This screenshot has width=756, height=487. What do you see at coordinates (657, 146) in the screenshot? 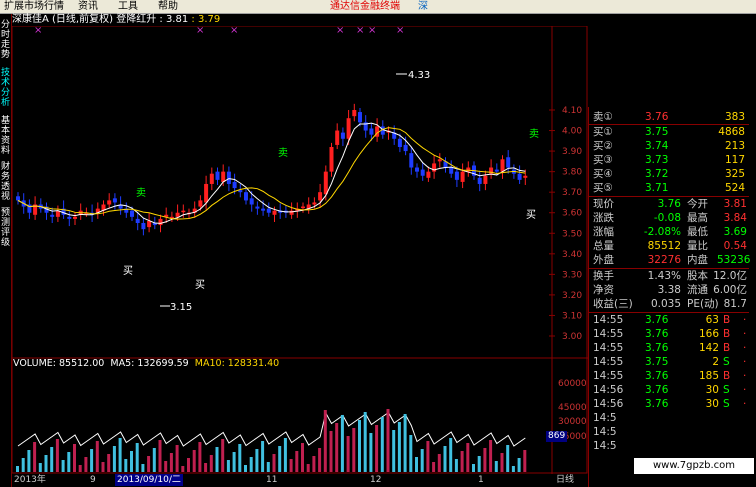
I see `quote-cell: 3.74` at bounding box center [657, 146].